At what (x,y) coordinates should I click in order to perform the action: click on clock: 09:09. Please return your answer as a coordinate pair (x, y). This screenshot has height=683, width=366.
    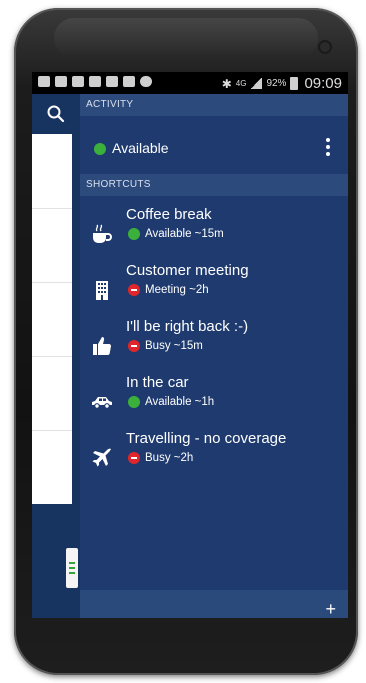
    Looking at the image, I should click on (323, 83).